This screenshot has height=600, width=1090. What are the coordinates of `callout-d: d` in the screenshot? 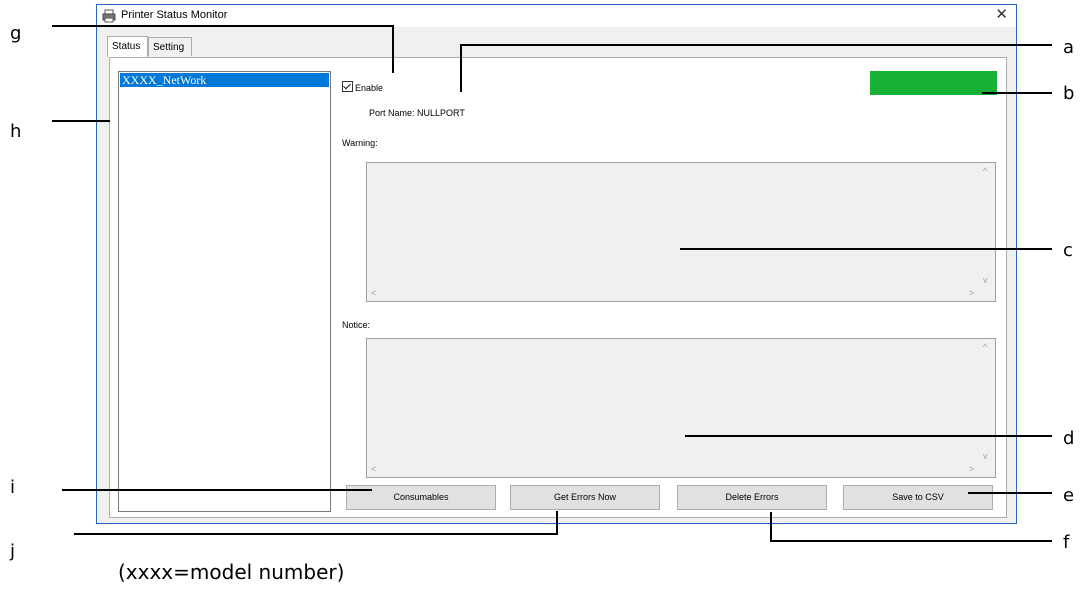 It's located at (1069, 438).